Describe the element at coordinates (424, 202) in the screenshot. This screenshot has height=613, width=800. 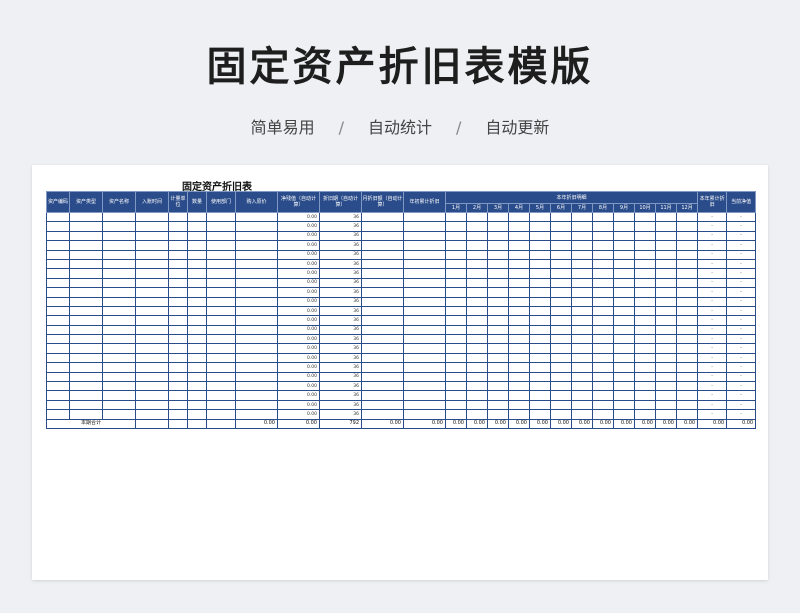
I see `header-prior-accumulated: 年初累计折旧` at that location.